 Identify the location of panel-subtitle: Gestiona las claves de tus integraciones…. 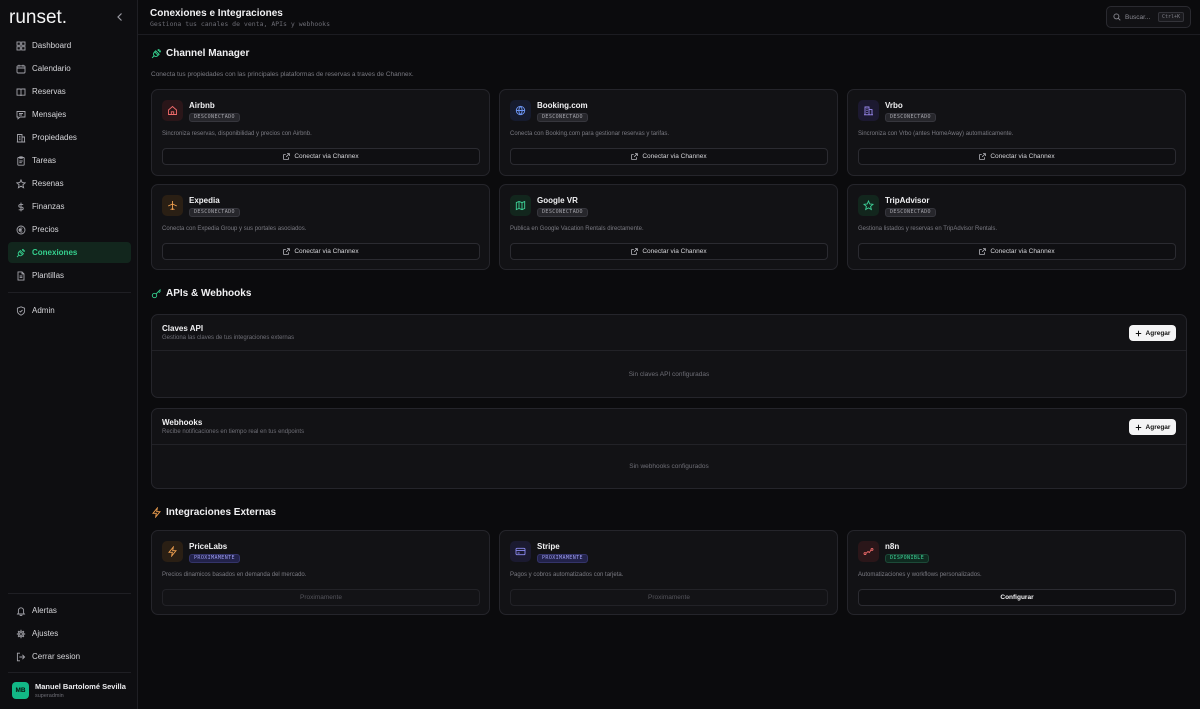
(228, 338).